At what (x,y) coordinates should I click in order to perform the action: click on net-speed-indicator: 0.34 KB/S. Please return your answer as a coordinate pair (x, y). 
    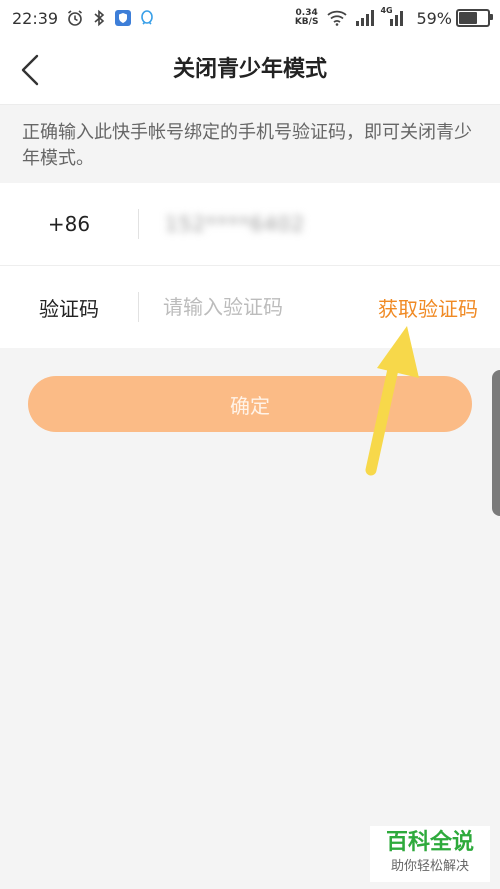
    Looking at the image, I should click on (307, 18).